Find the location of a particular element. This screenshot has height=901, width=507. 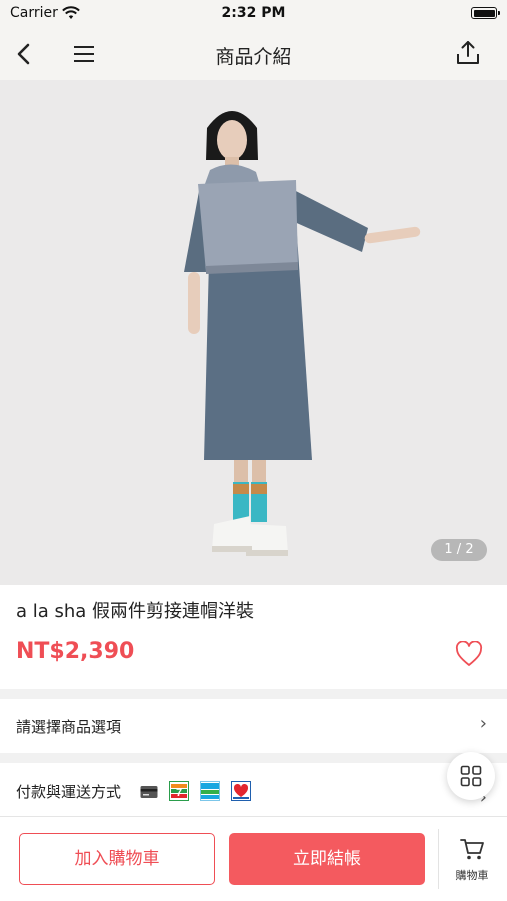

page-title: 商品介紹 is located at coordinates (253, 57).